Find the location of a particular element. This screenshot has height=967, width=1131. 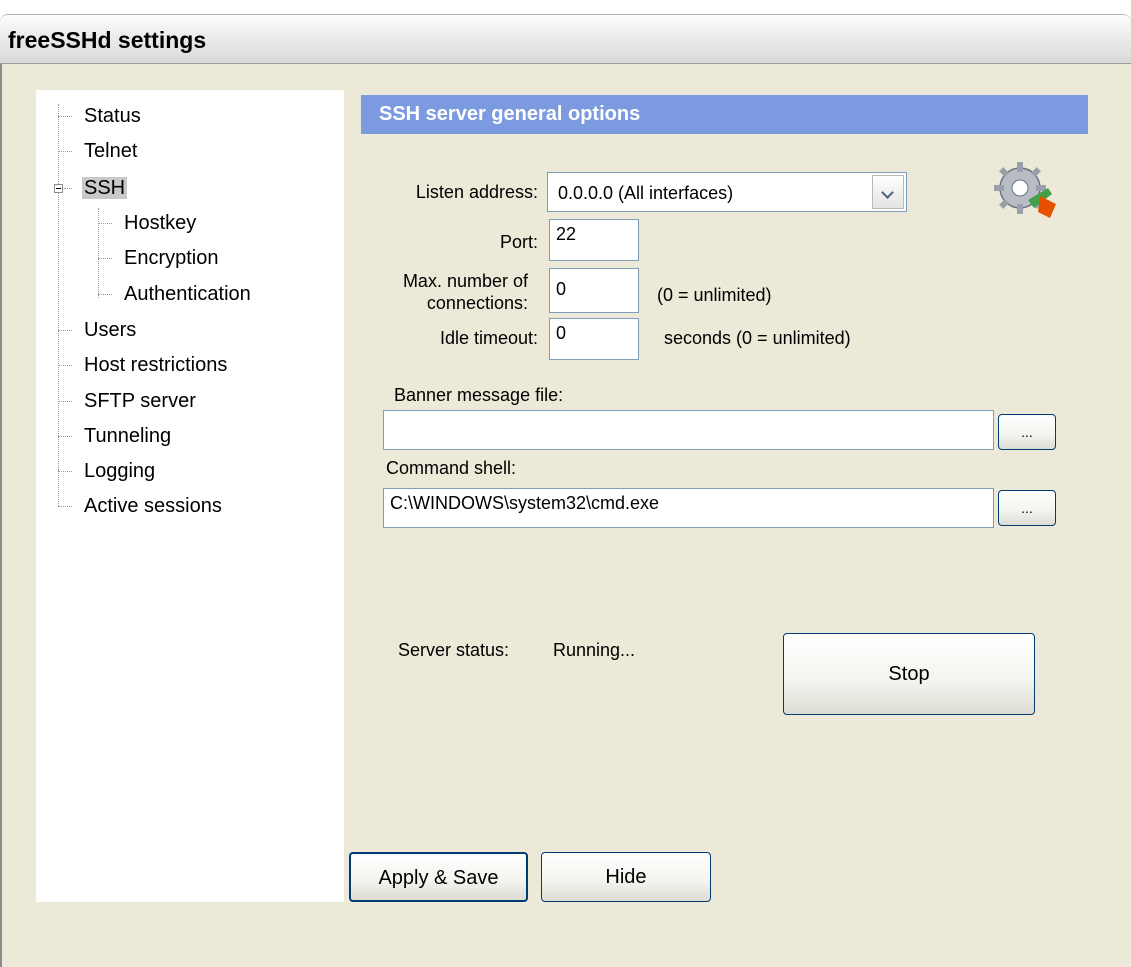

tree-item-ssh: SSH is located at coordinates (105, 188).